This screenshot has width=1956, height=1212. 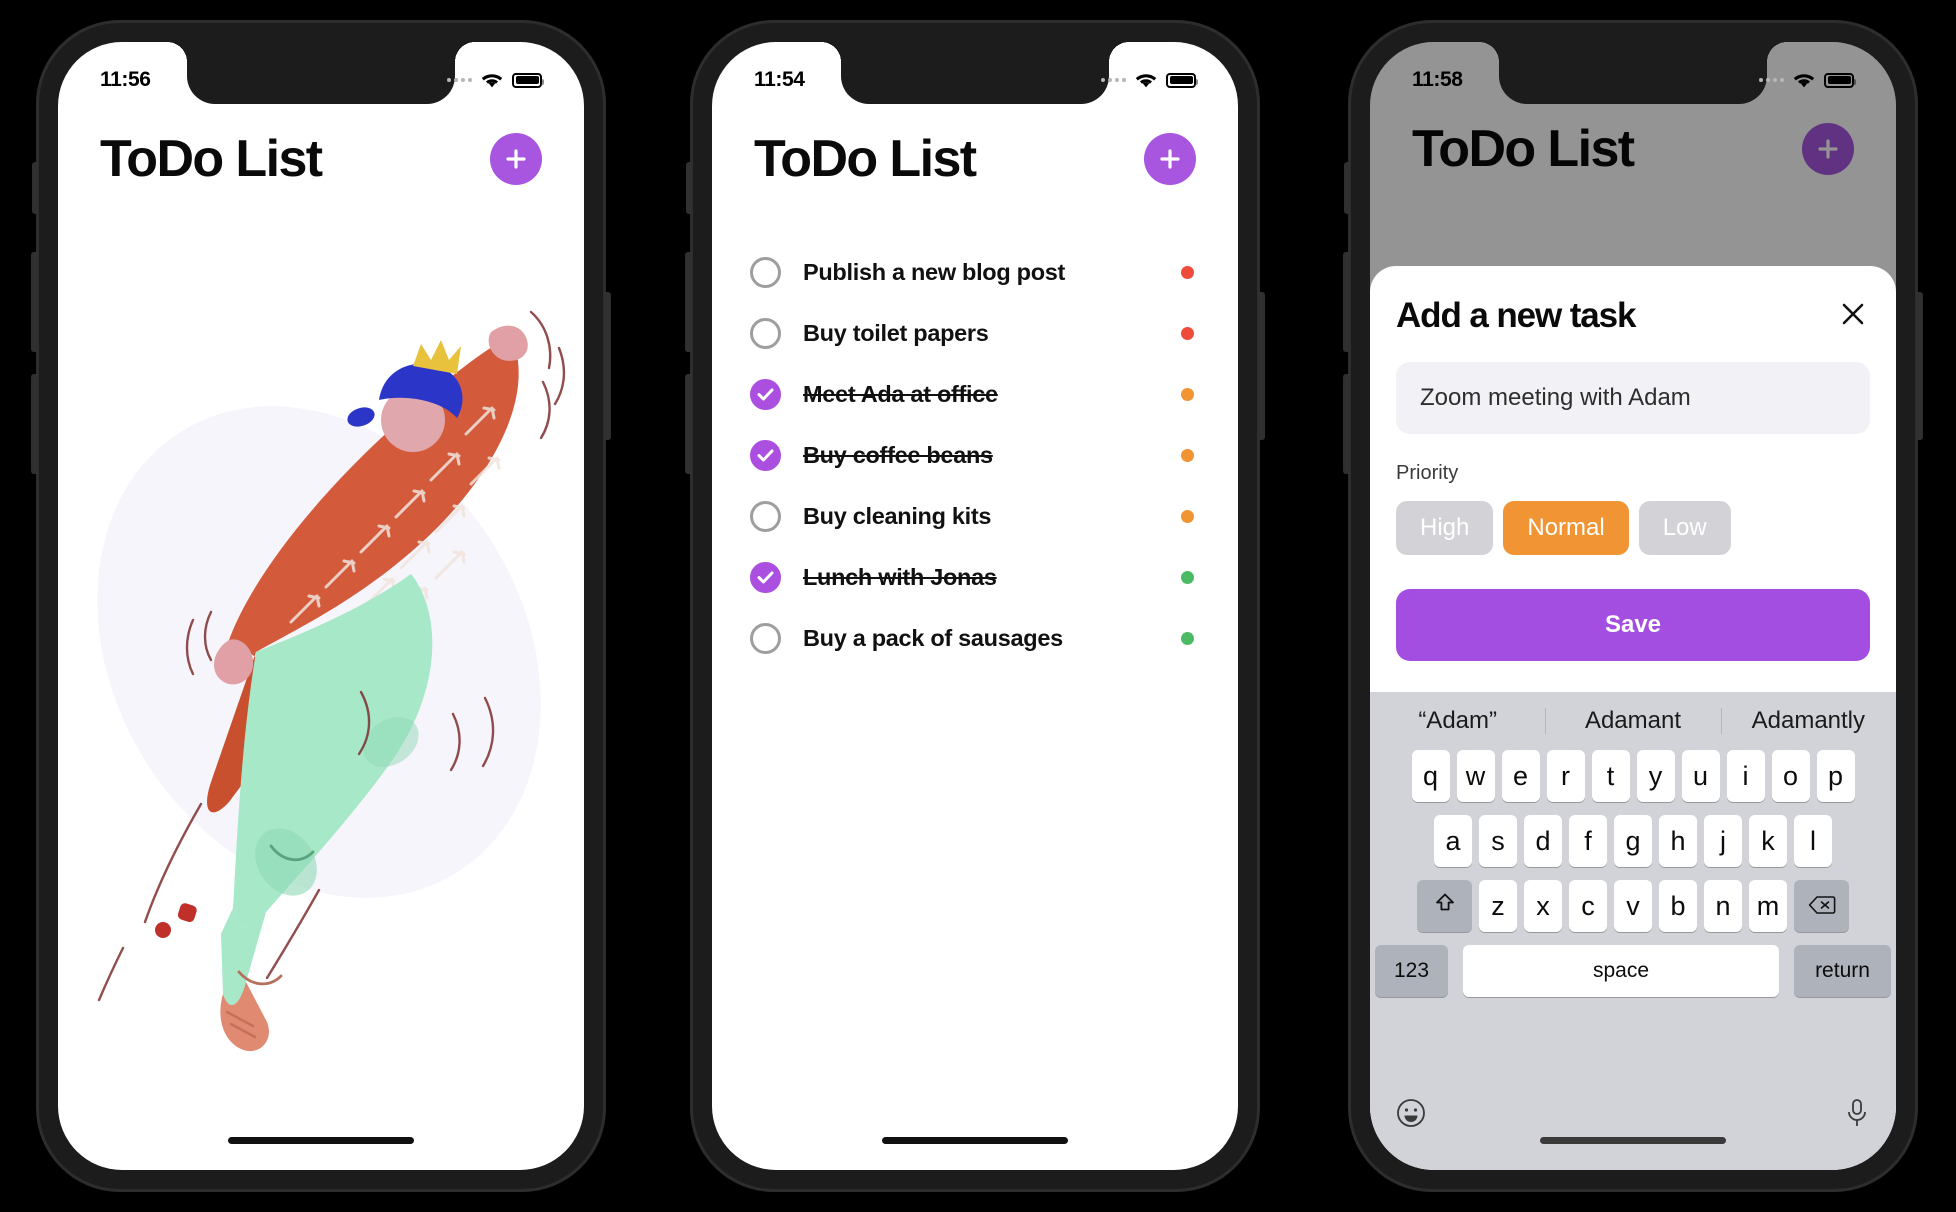 What do you see at coordinates (1853, 316) in the screenshot?
I see `close-button` at bounding box center [1853, 316].